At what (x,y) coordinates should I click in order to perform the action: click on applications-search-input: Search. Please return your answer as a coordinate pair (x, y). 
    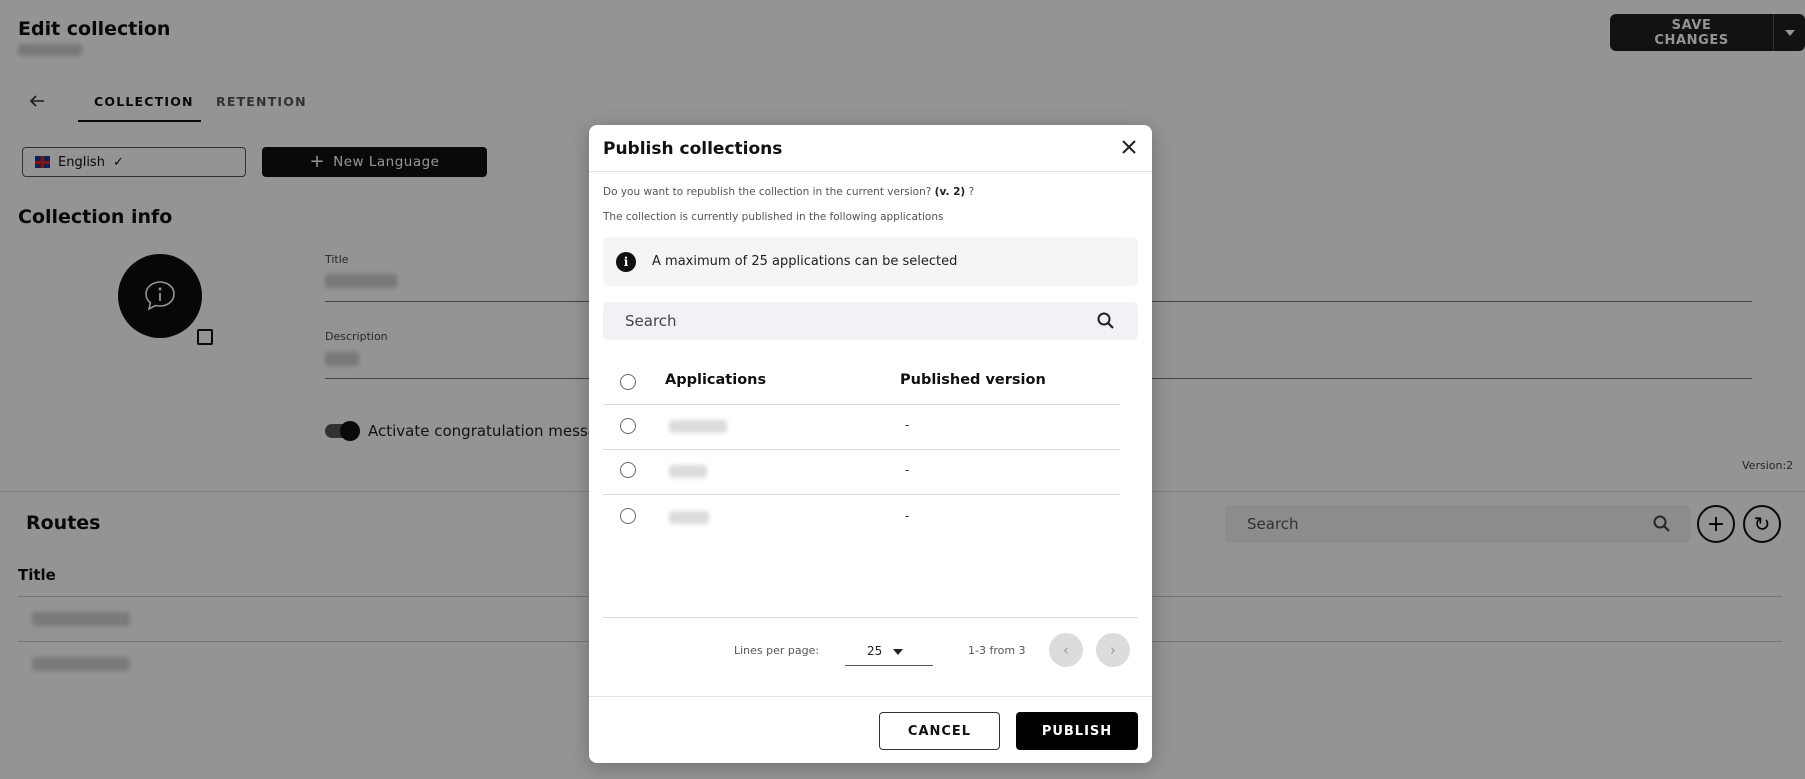
    Looking at the image, I should click on (870, 321).